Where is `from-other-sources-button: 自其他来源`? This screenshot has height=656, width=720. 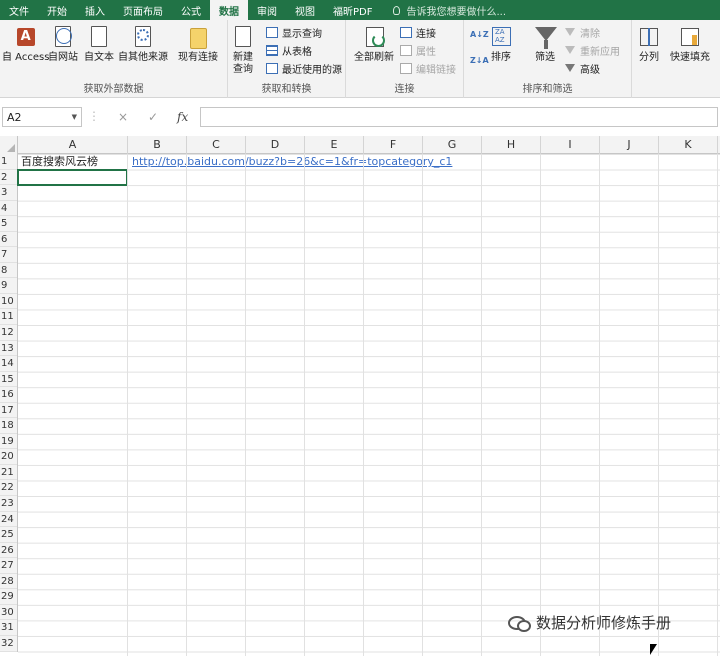 from-other-sources-button: 自其他来源 is located at coordinates (143, 44).